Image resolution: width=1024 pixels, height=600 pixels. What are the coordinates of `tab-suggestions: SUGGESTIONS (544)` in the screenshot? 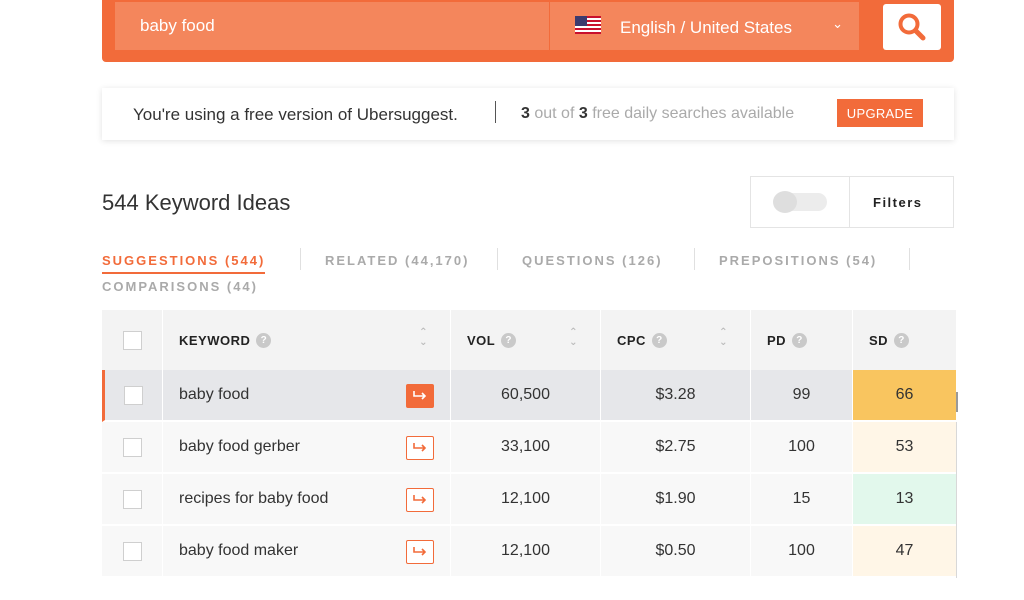 It's located at (184, 263).